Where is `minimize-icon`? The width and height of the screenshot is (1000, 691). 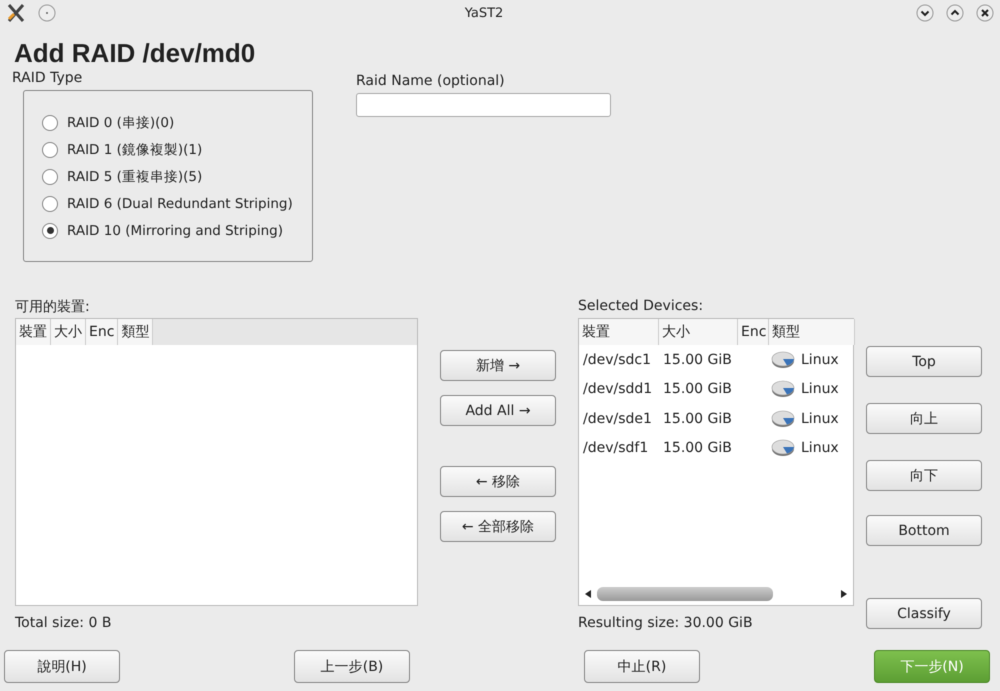 minimize-icon is located at coordinates (925, 13).